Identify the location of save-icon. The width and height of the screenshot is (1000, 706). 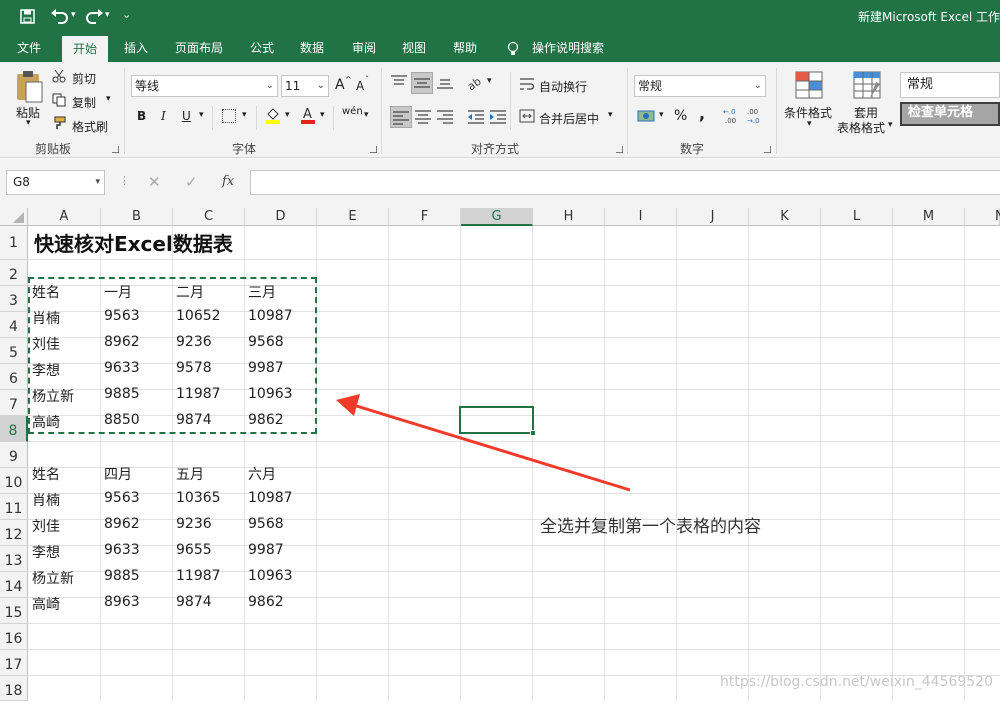
(27, 16).